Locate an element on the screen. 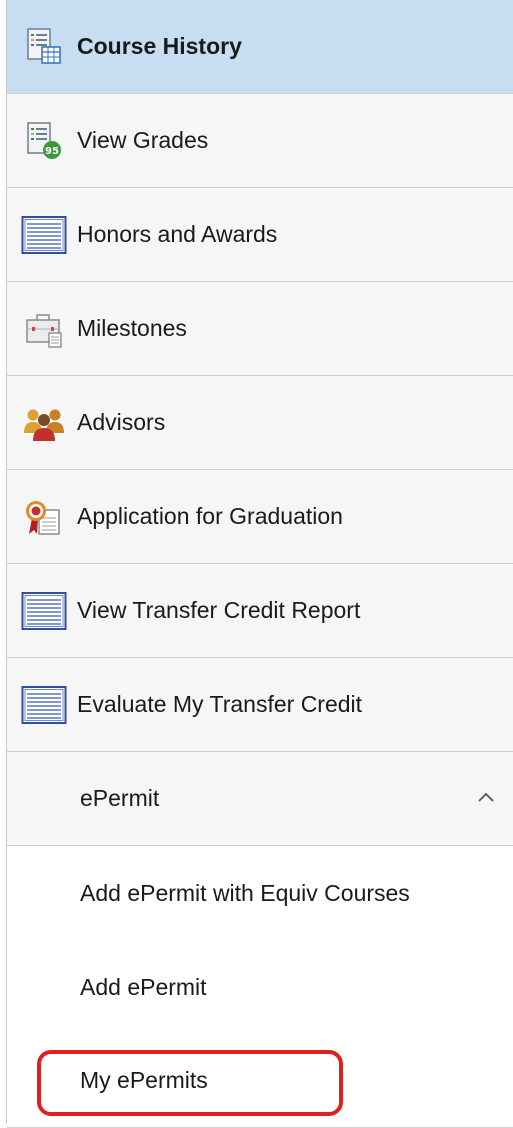  sidebar-item-label: Course History is located at coordinates (159, 46).